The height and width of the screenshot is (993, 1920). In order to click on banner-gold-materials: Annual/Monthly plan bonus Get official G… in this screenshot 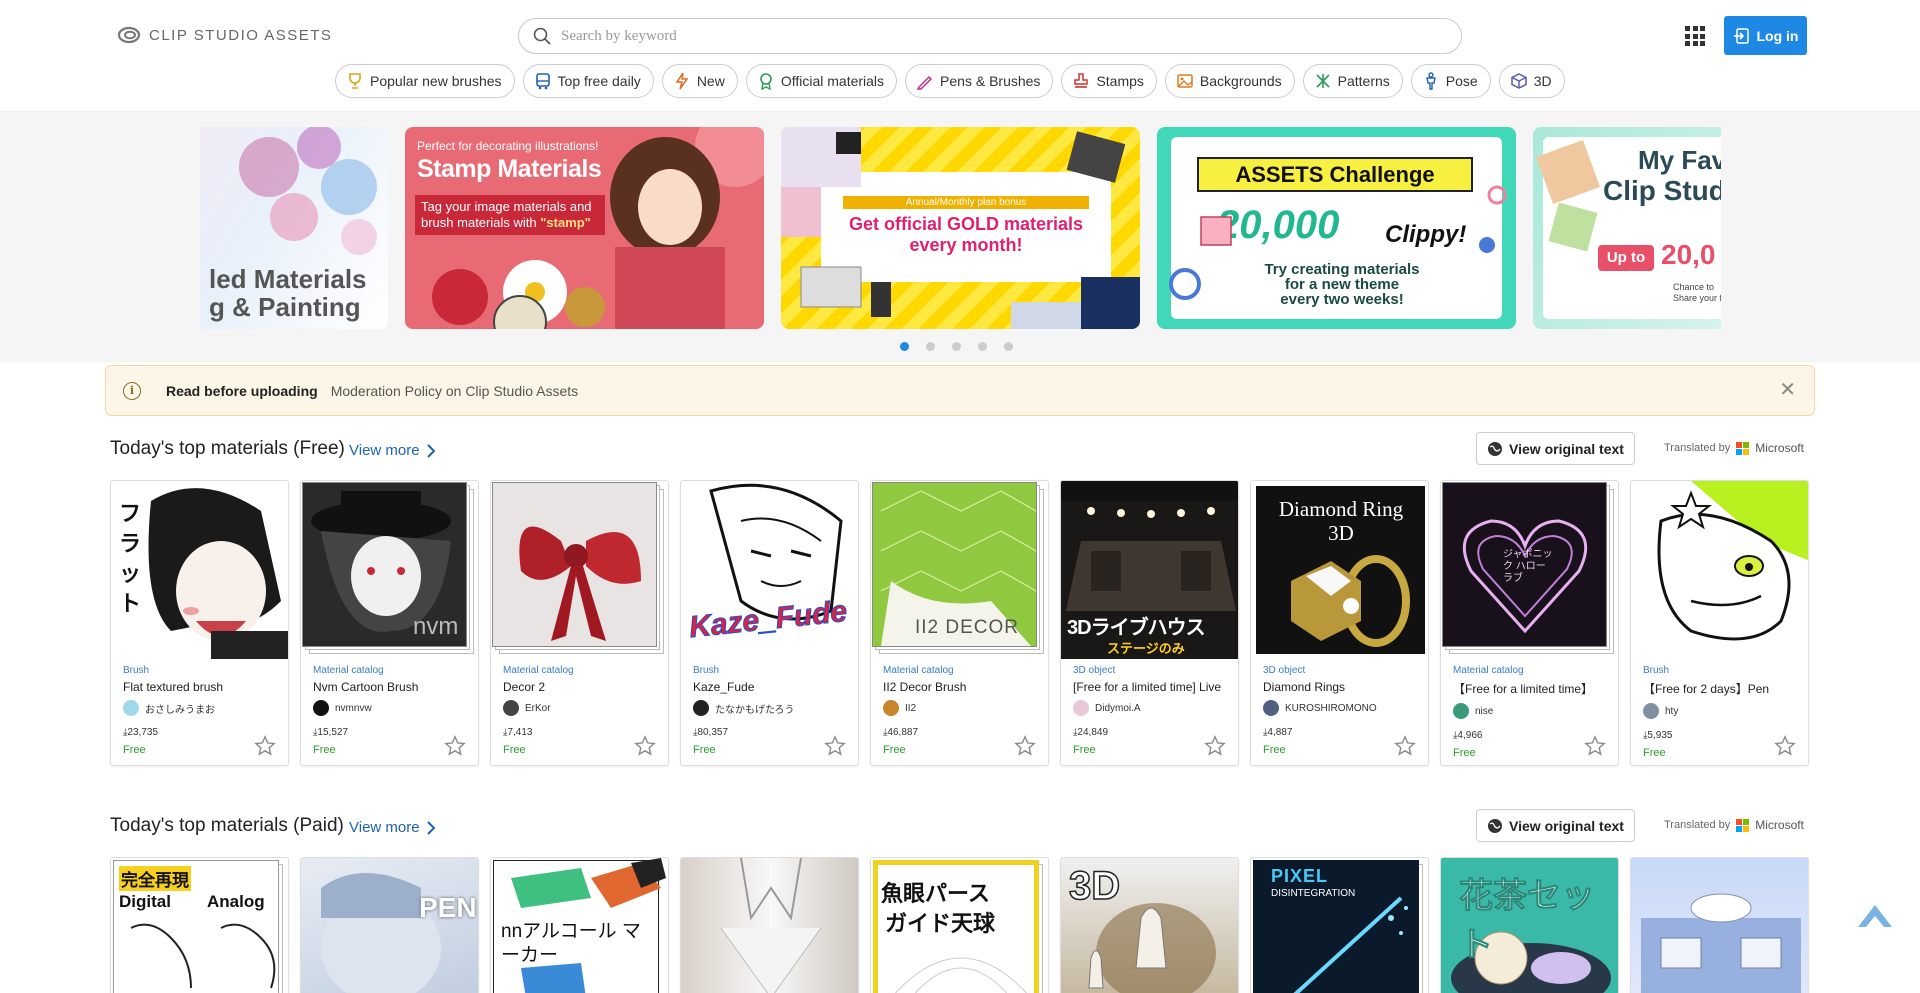, I will do `click(960, 228)`.